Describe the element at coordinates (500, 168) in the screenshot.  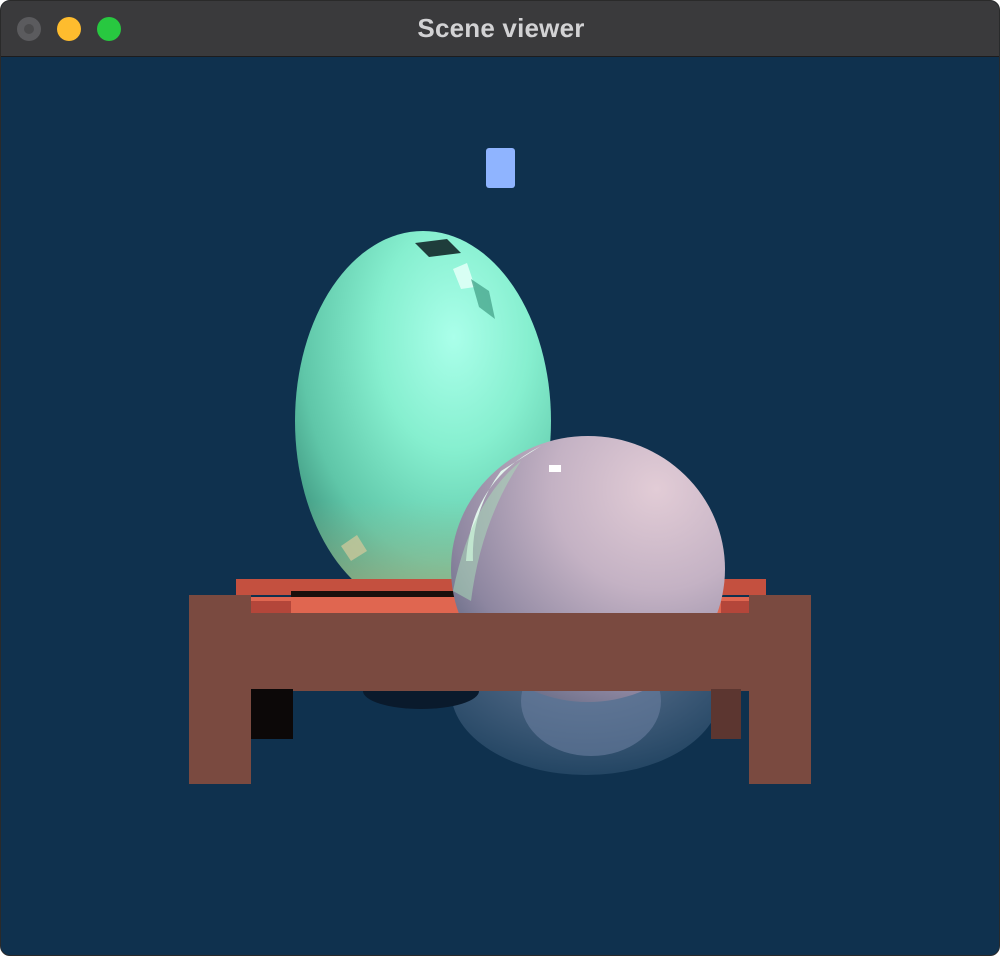
I see `light-source-shape` at that location.